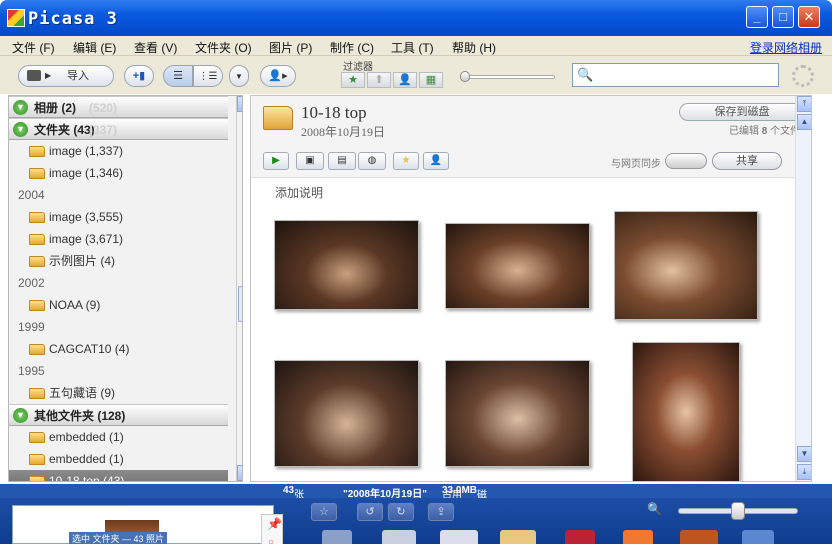 Image resolution: width=832 pixels, height=544 pixels. Describe the element at coordinates (783, 17) in the screenshot. I see `maximize-button: □` at that location.